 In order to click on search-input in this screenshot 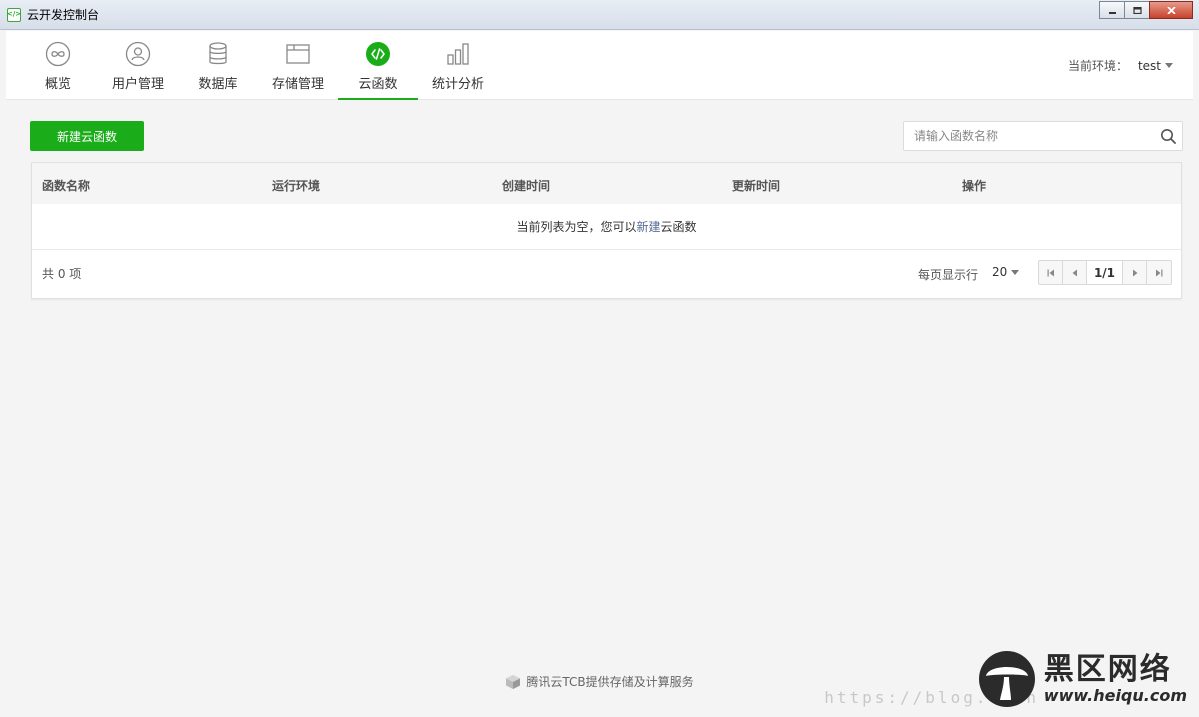, I will do `click(1029, 136)`.